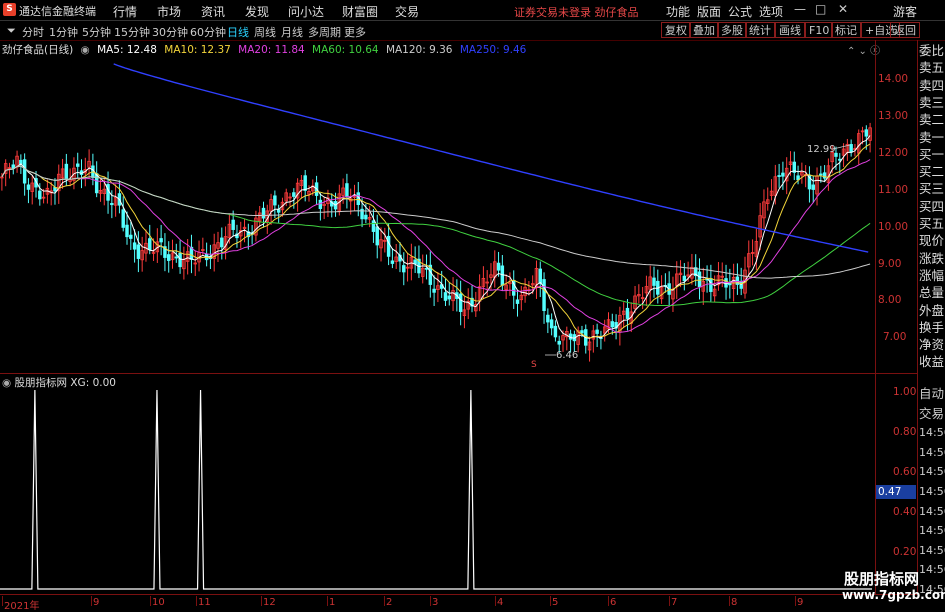 Image resolution: width=945 pixels, height=612 pixels. Describe the element at coordinates (265, 32) in the screenshot. I see `tab-weekly: 周线` at that location.